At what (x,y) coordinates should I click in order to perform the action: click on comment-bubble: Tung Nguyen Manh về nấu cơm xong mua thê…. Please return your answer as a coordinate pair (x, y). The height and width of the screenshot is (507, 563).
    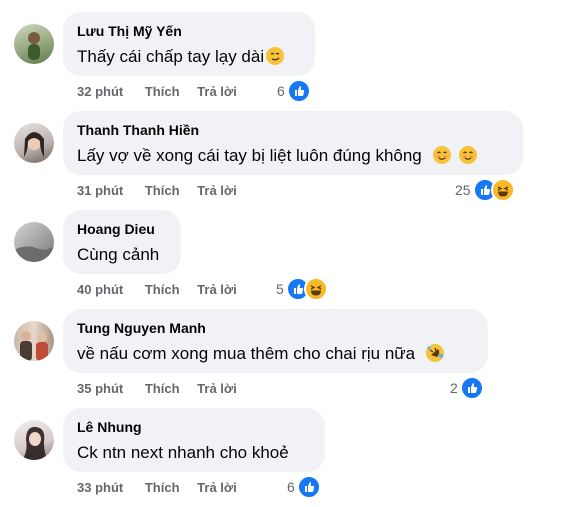
    Looking at the image, I should click on (275, 341).